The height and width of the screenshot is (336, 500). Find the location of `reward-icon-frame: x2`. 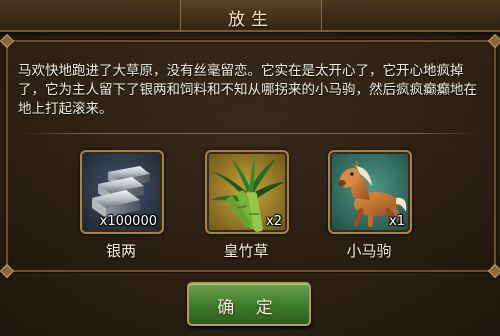

reward-icon-frame: x2 is located at coordinates (247, 192).